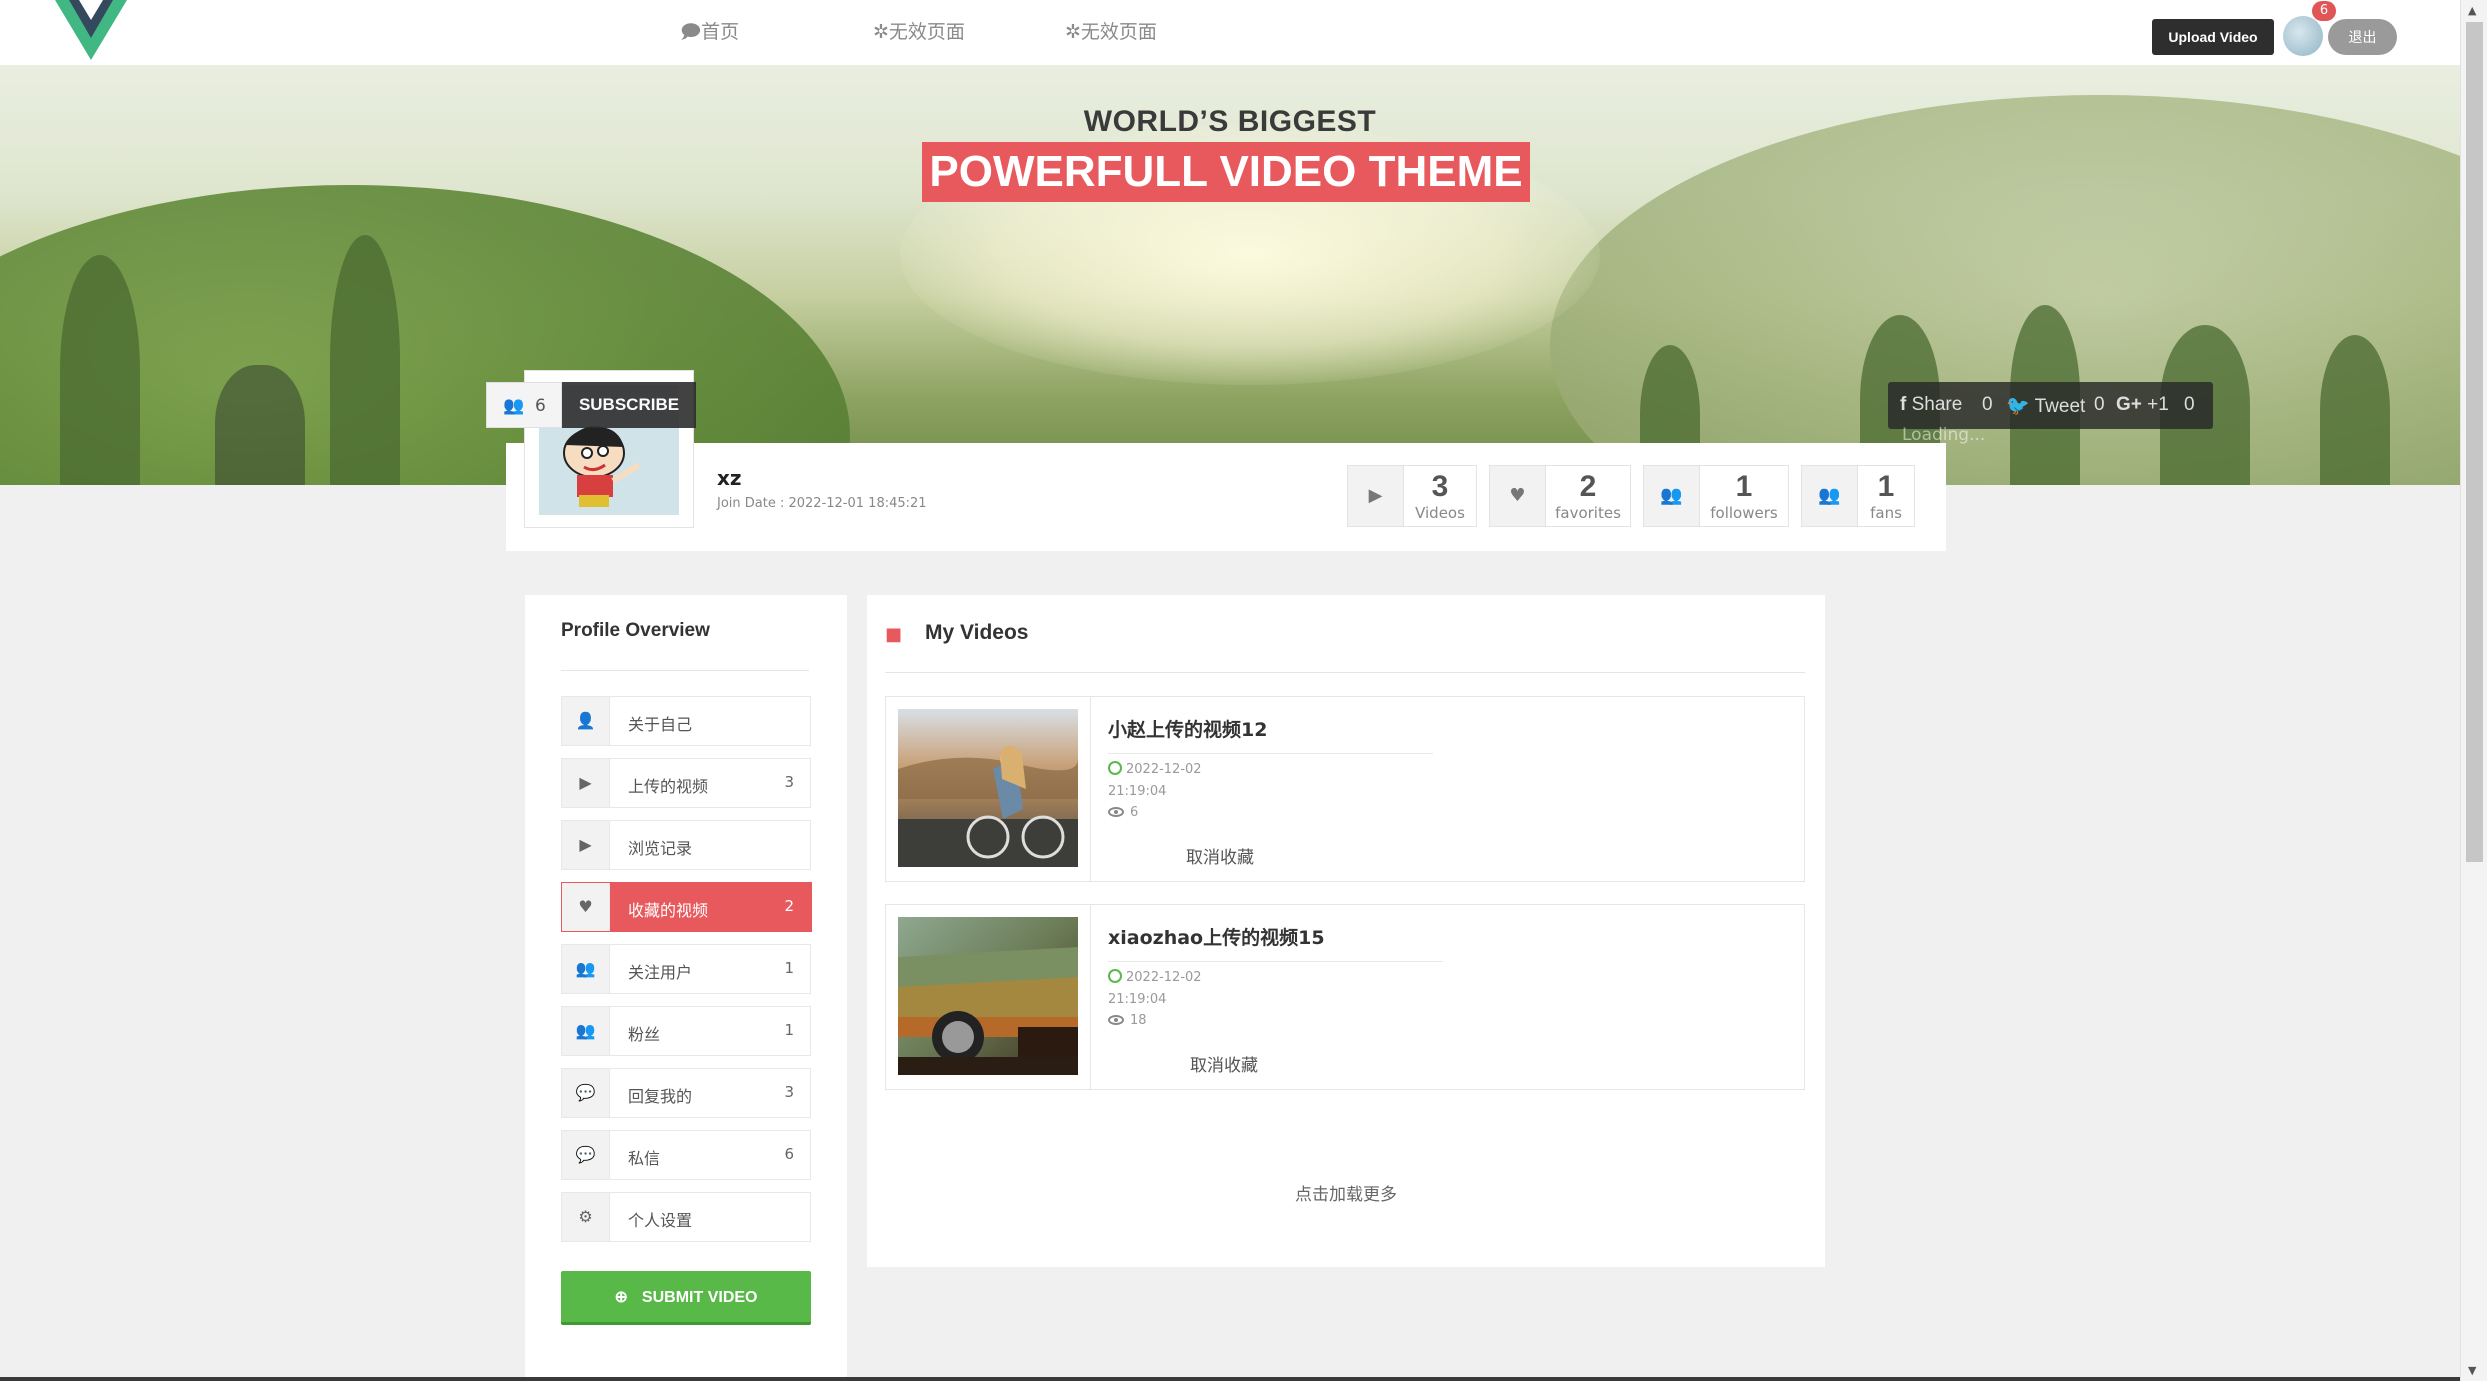  I want to click on video-views: 18, so click(1127, 1020).